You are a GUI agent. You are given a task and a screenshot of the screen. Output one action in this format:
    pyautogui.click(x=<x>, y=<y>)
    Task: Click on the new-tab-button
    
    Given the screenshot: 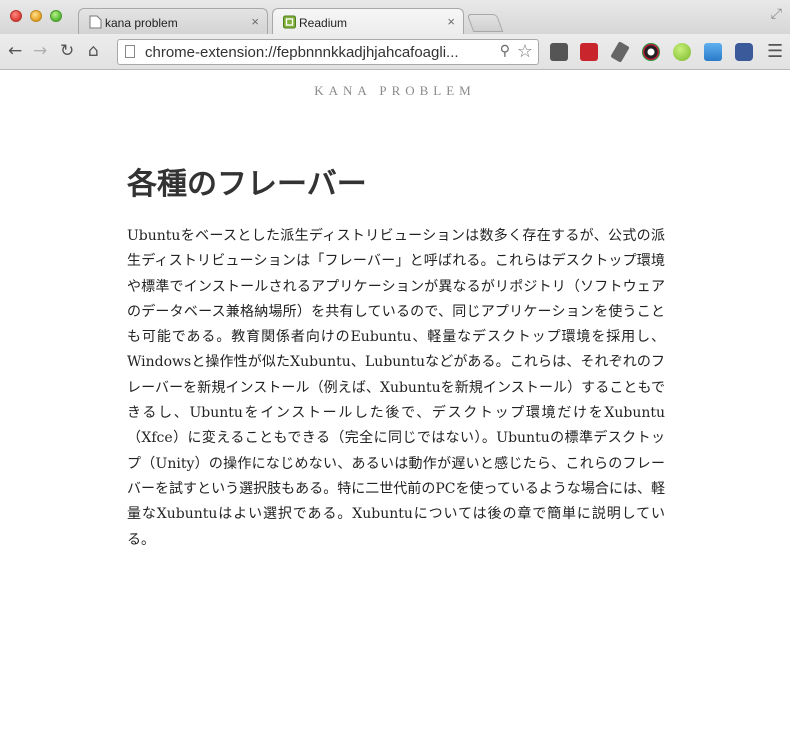 What is the action you would take?
    pyautogui.click(x=485, y=23)
    